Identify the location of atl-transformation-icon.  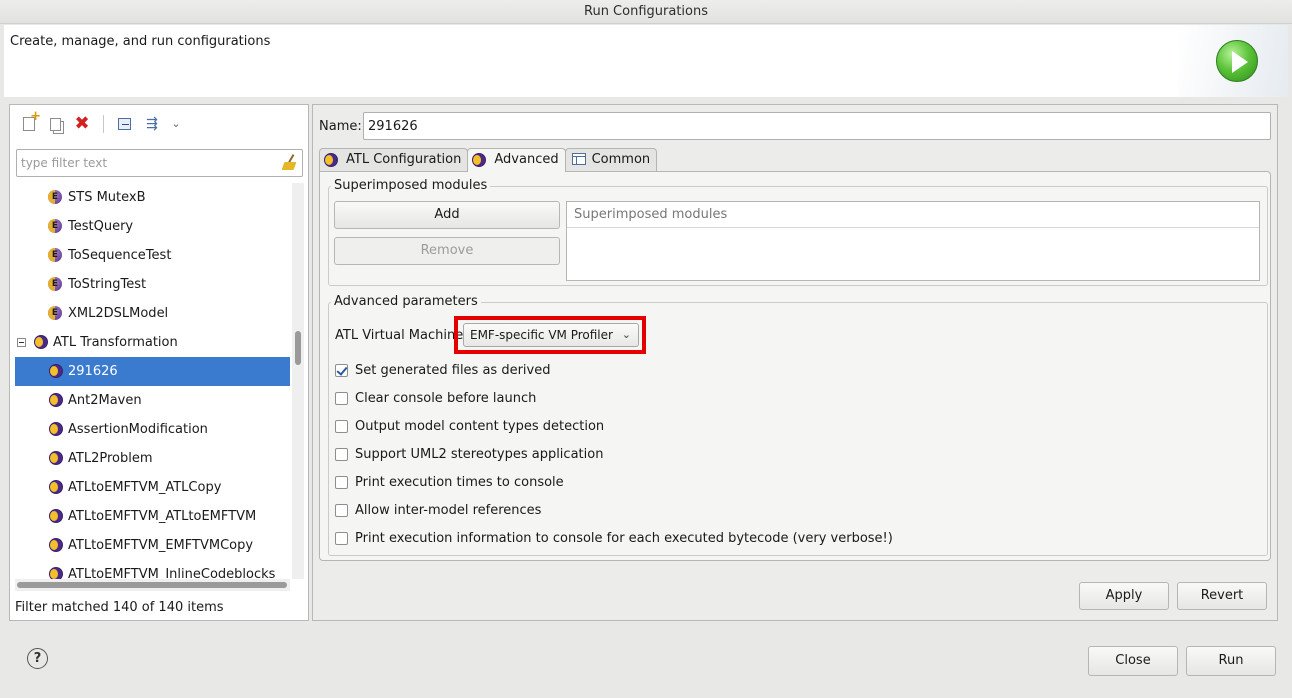
(41, 342).